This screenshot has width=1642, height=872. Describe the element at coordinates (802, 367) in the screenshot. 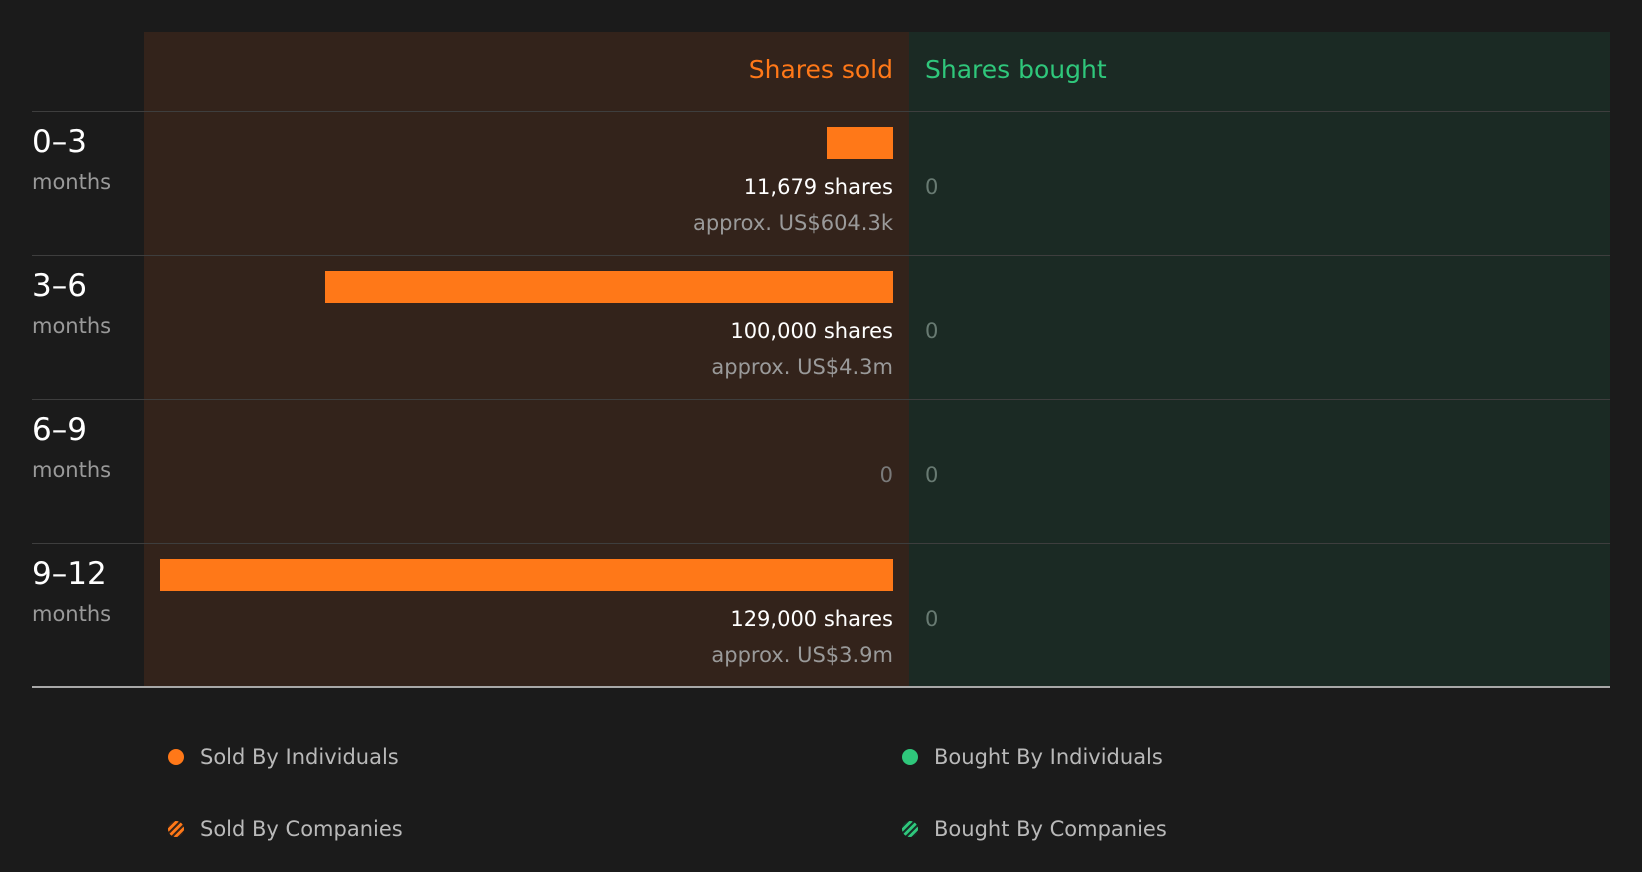

I see `sold-approx-value: approx. US$4.3m` at that location.